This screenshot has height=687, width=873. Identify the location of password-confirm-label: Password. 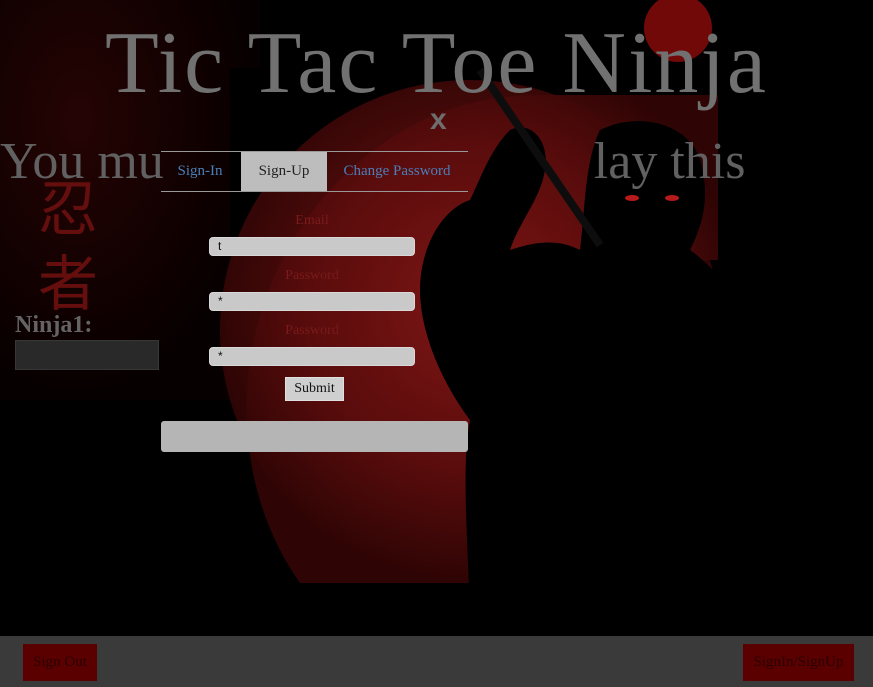
(312, 330).